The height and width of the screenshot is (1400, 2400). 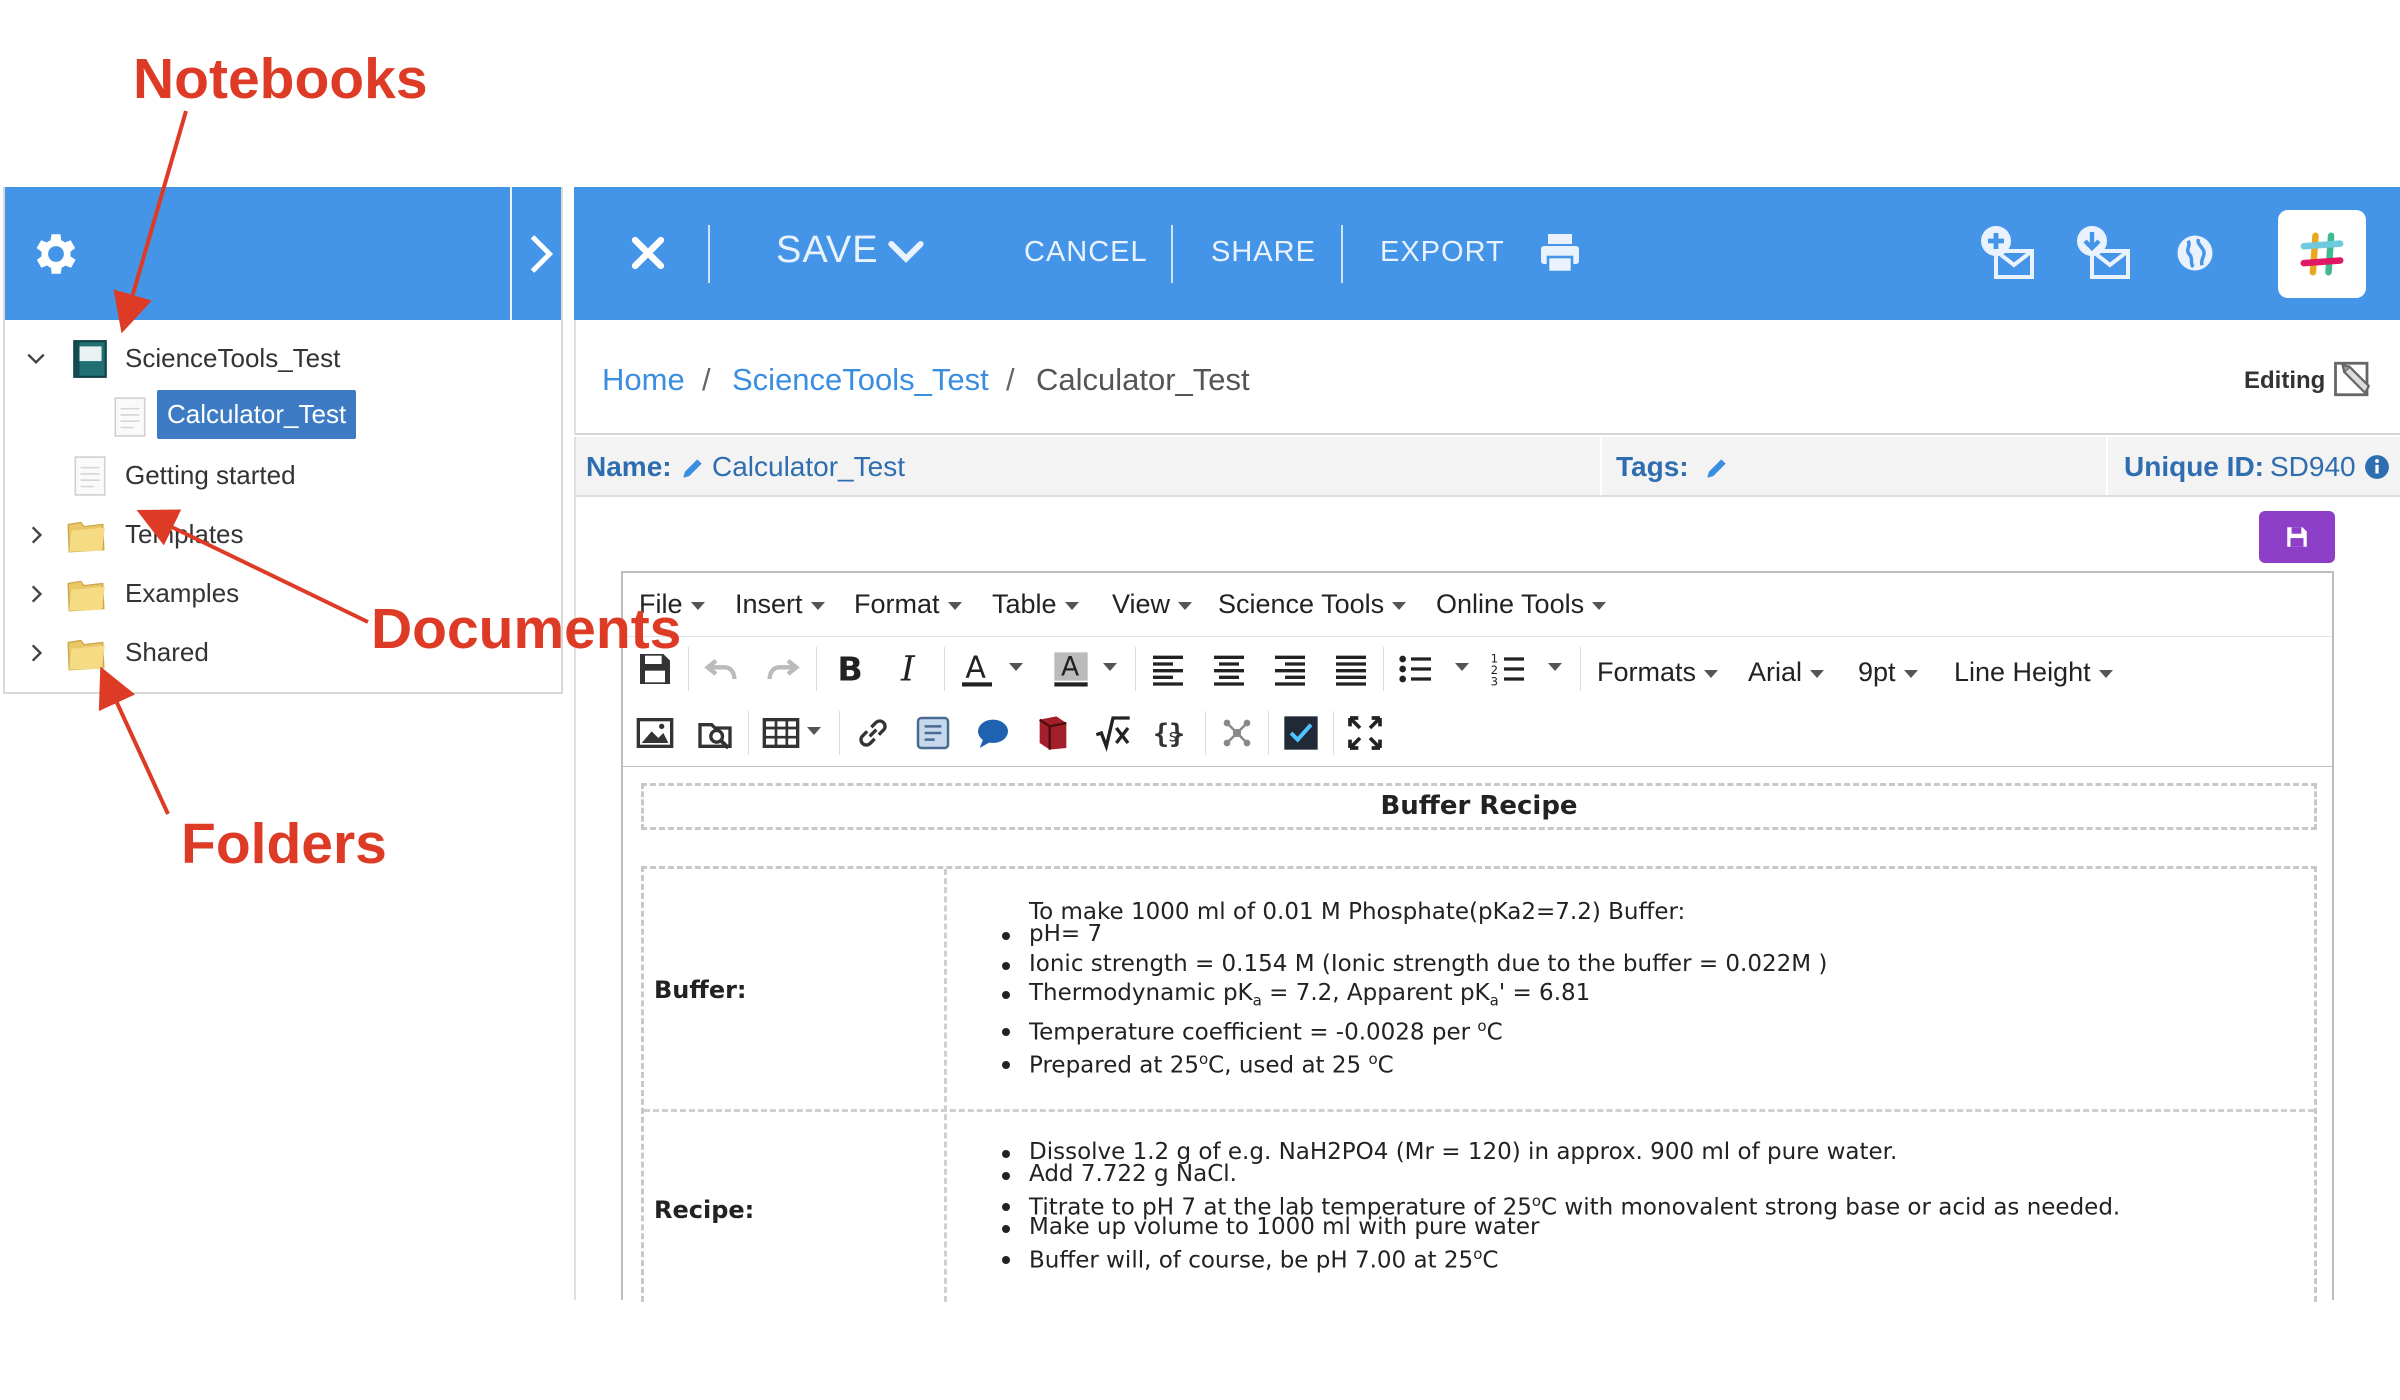 I want to click on formats-dropdown: Formats, so click(x=1658, y=672).